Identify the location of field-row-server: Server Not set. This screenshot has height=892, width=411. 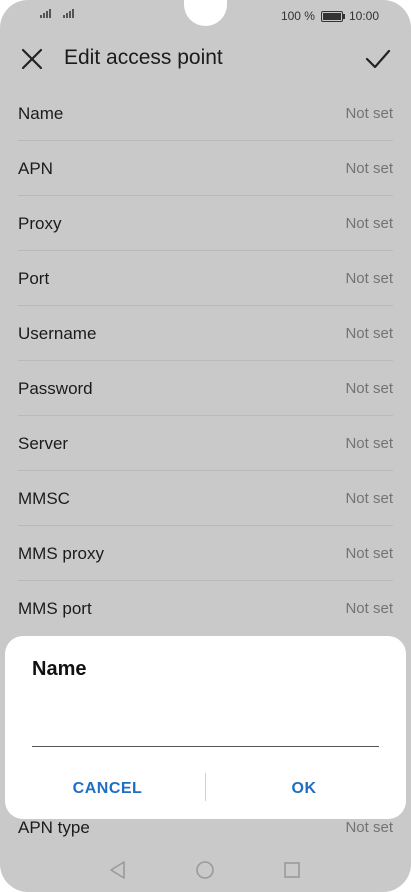
(205, 443).